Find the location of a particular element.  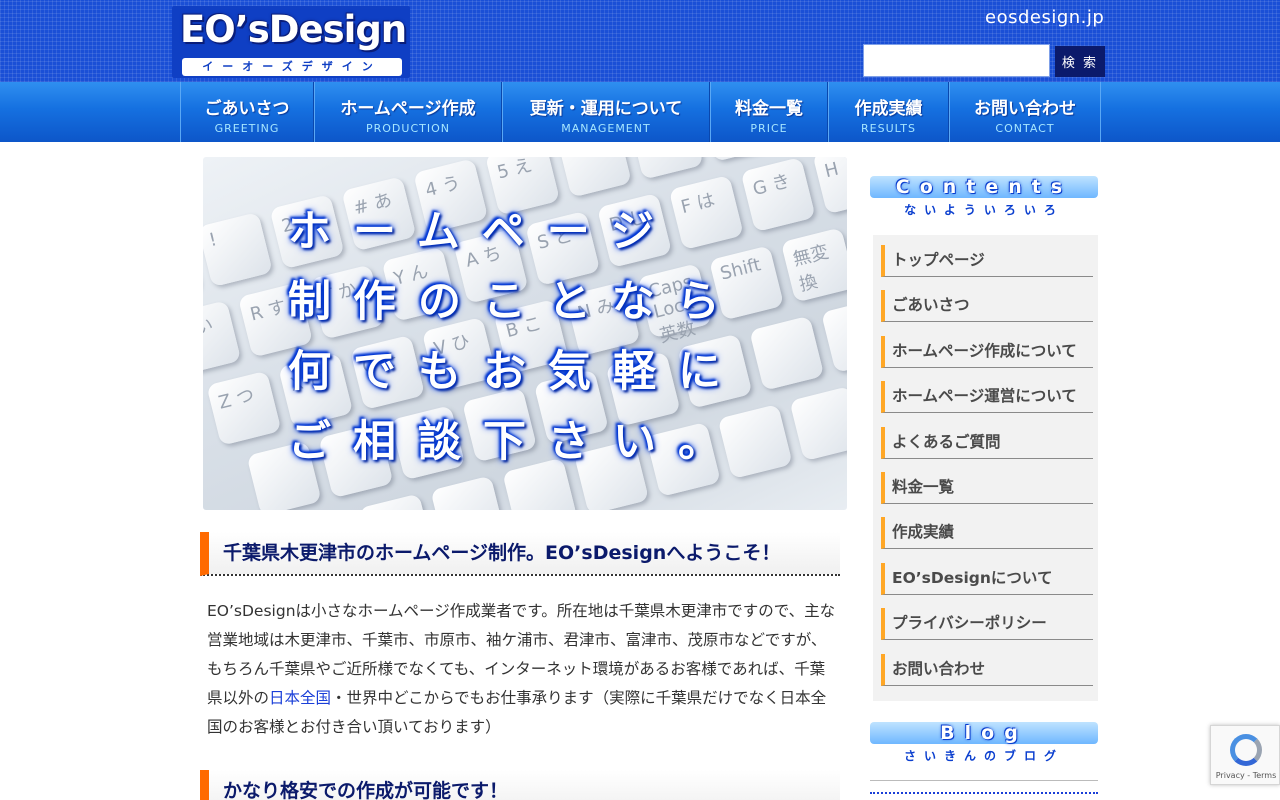

japan-link: 日本全国 is located at coordinates (300, 698).